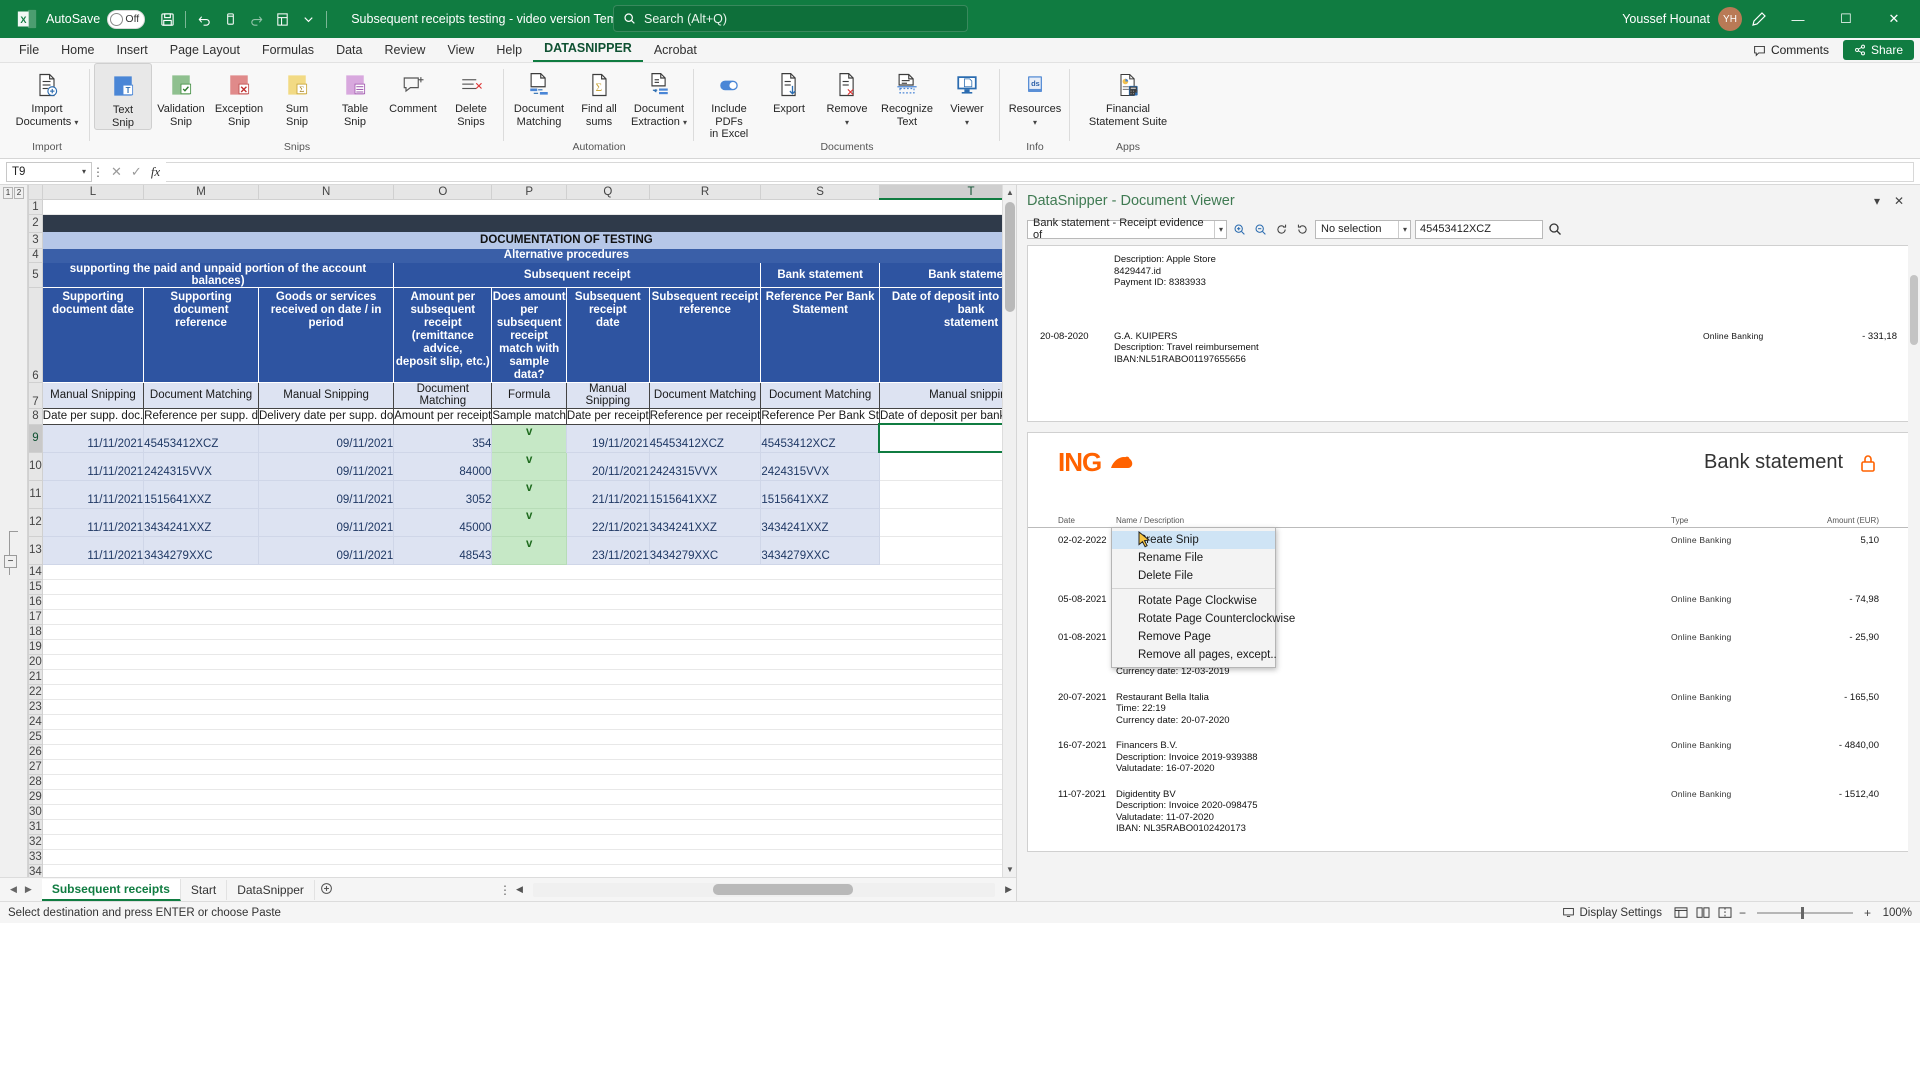 This screenshot has width=1920, height=1076. Describe the element at coordinates (1802, 912) in the screenshot. I see `zoom-slider-knob` at that location.